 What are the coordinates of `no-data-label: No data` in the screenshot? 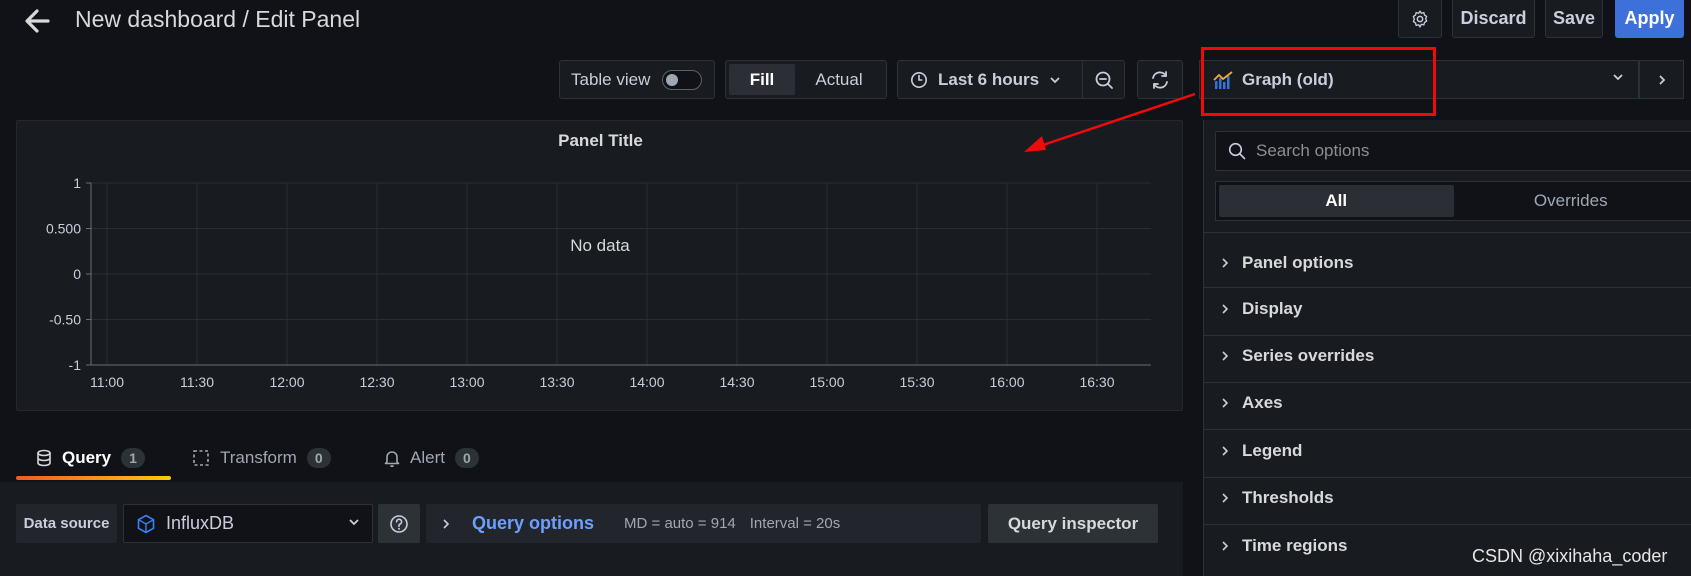 It's located at (600, 245).